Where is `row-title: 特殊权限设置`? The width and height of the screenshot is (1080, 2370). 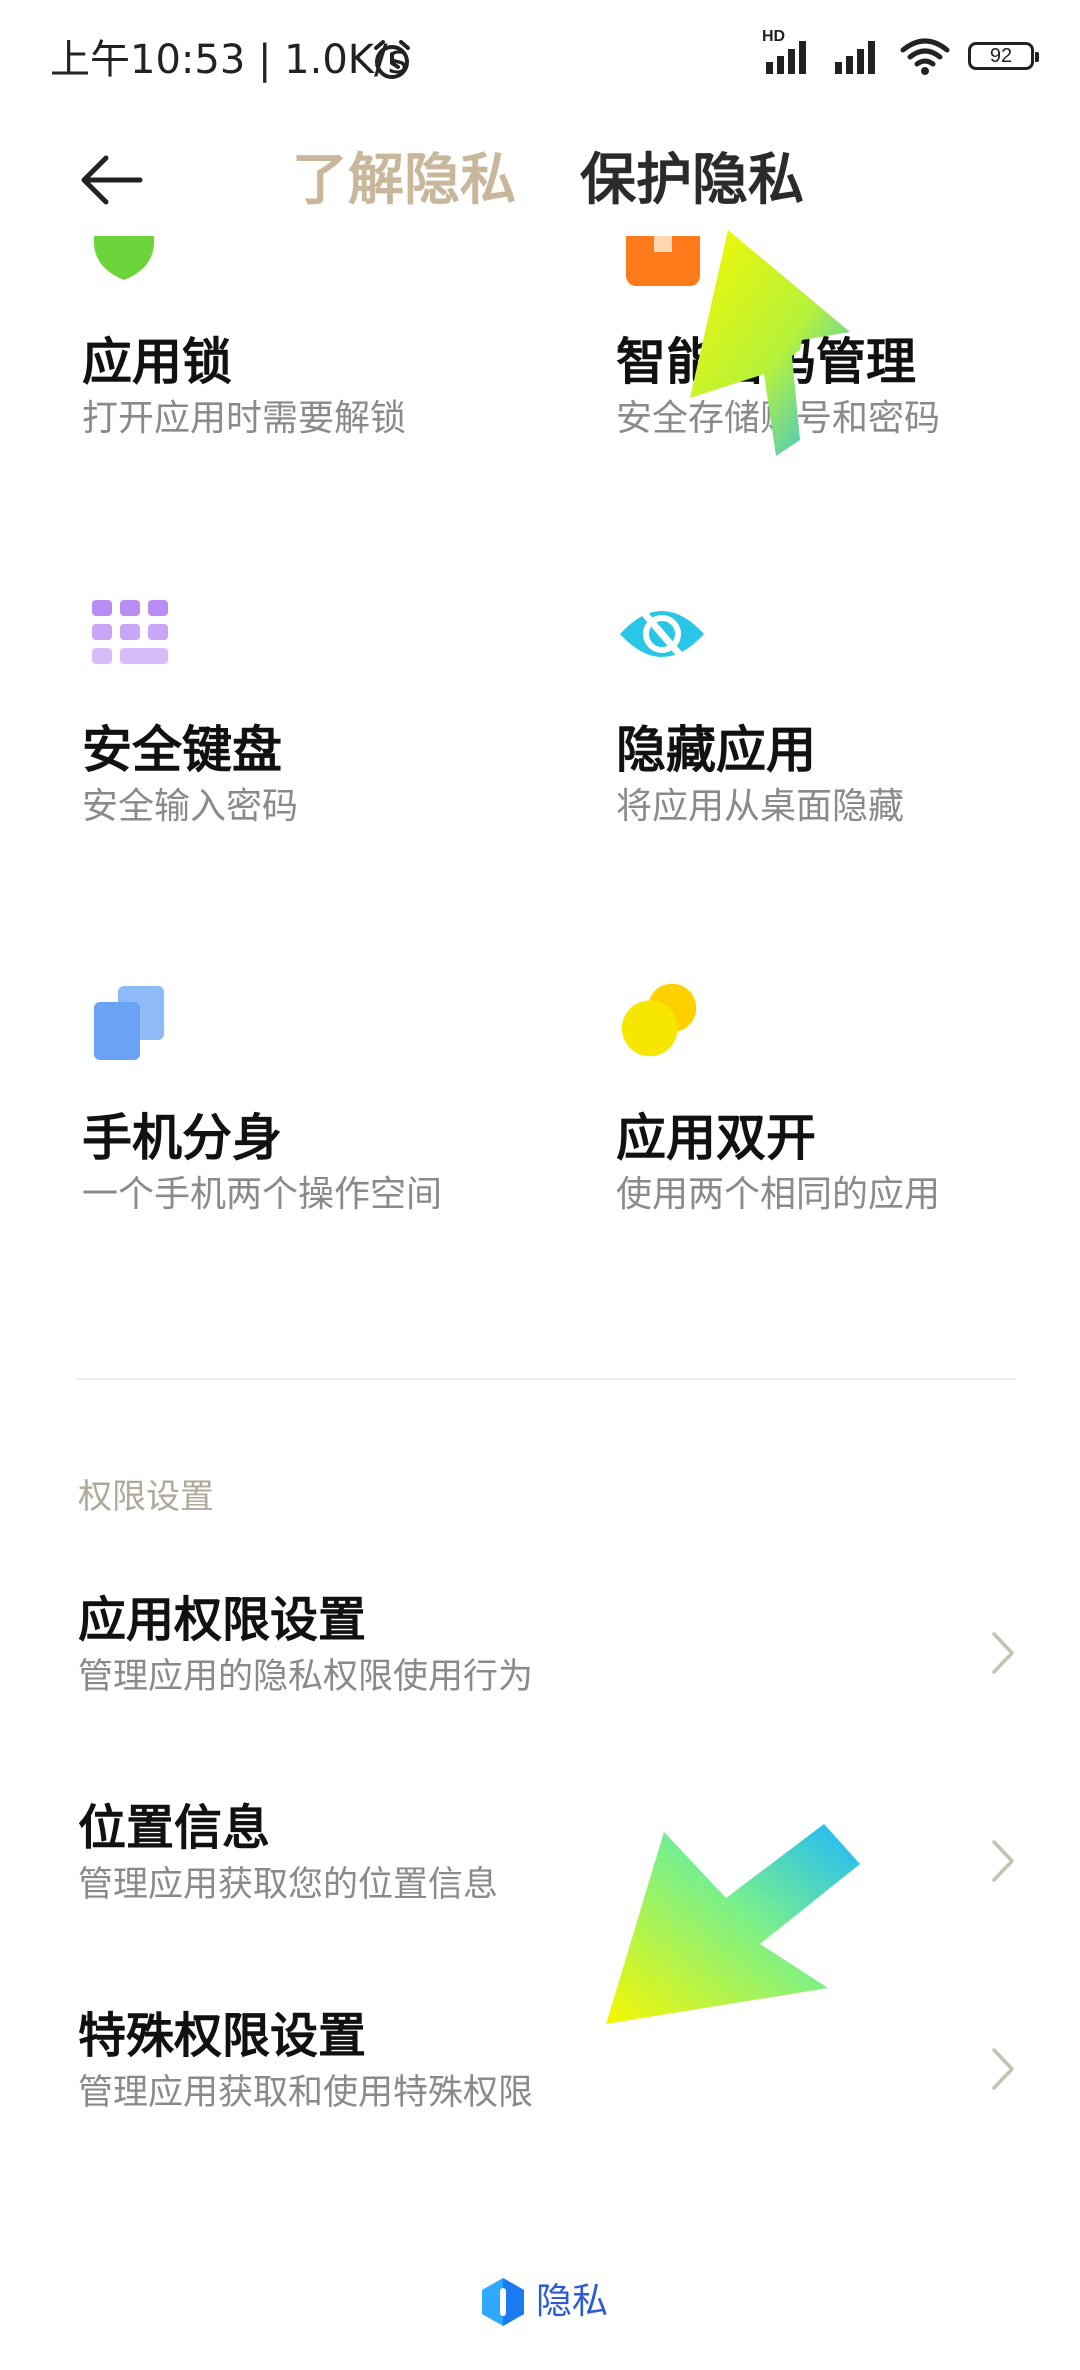 row-title: 特殊权限设置 is located at coordinates (222, 2036).